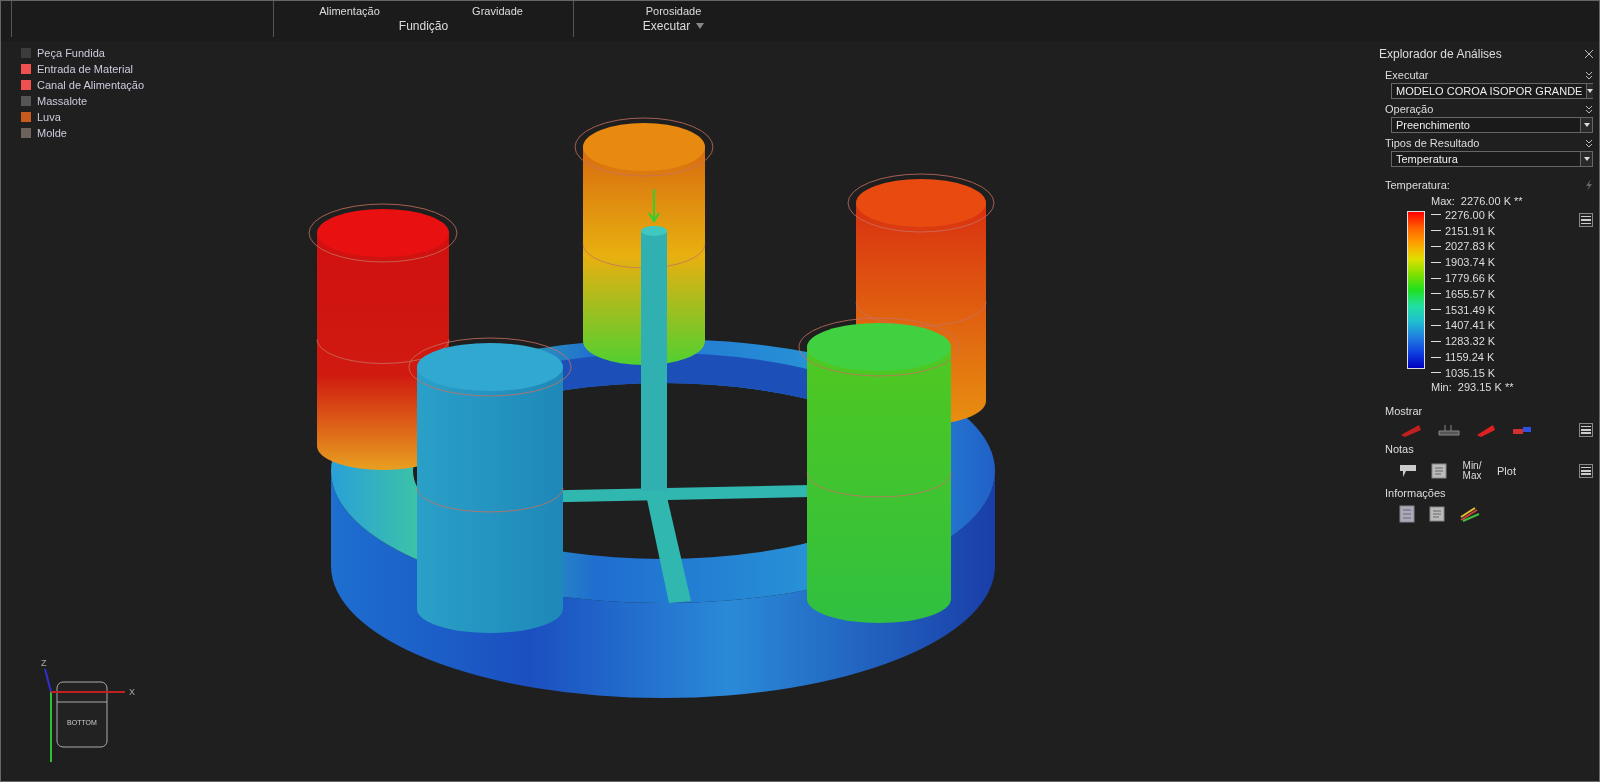 The image size is (1600, 782). What do you see at coordinates (1470, 357) in the screenshot?
I see `scale-tick-label: 1159.24 K` at bounding box center [1470, 357].